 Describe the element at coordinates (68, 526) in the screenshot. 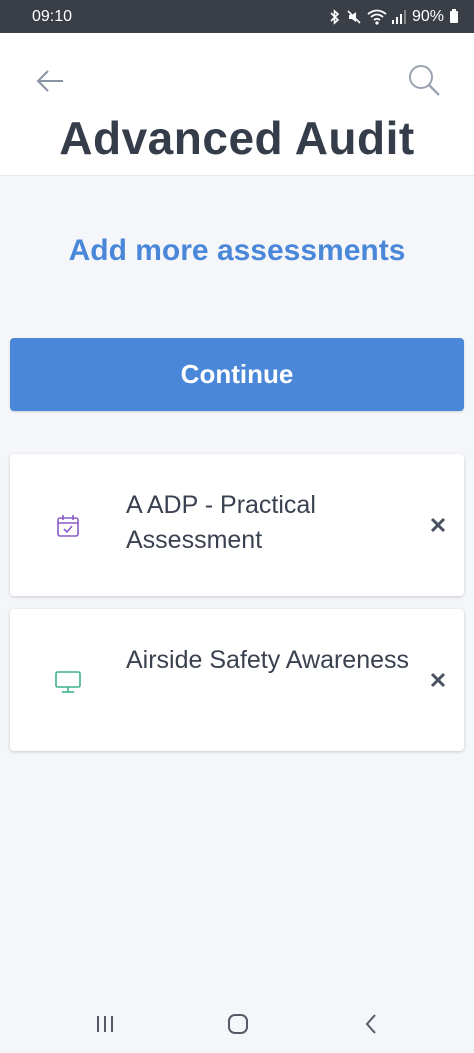

I see `calendar-check-icon` at that location.